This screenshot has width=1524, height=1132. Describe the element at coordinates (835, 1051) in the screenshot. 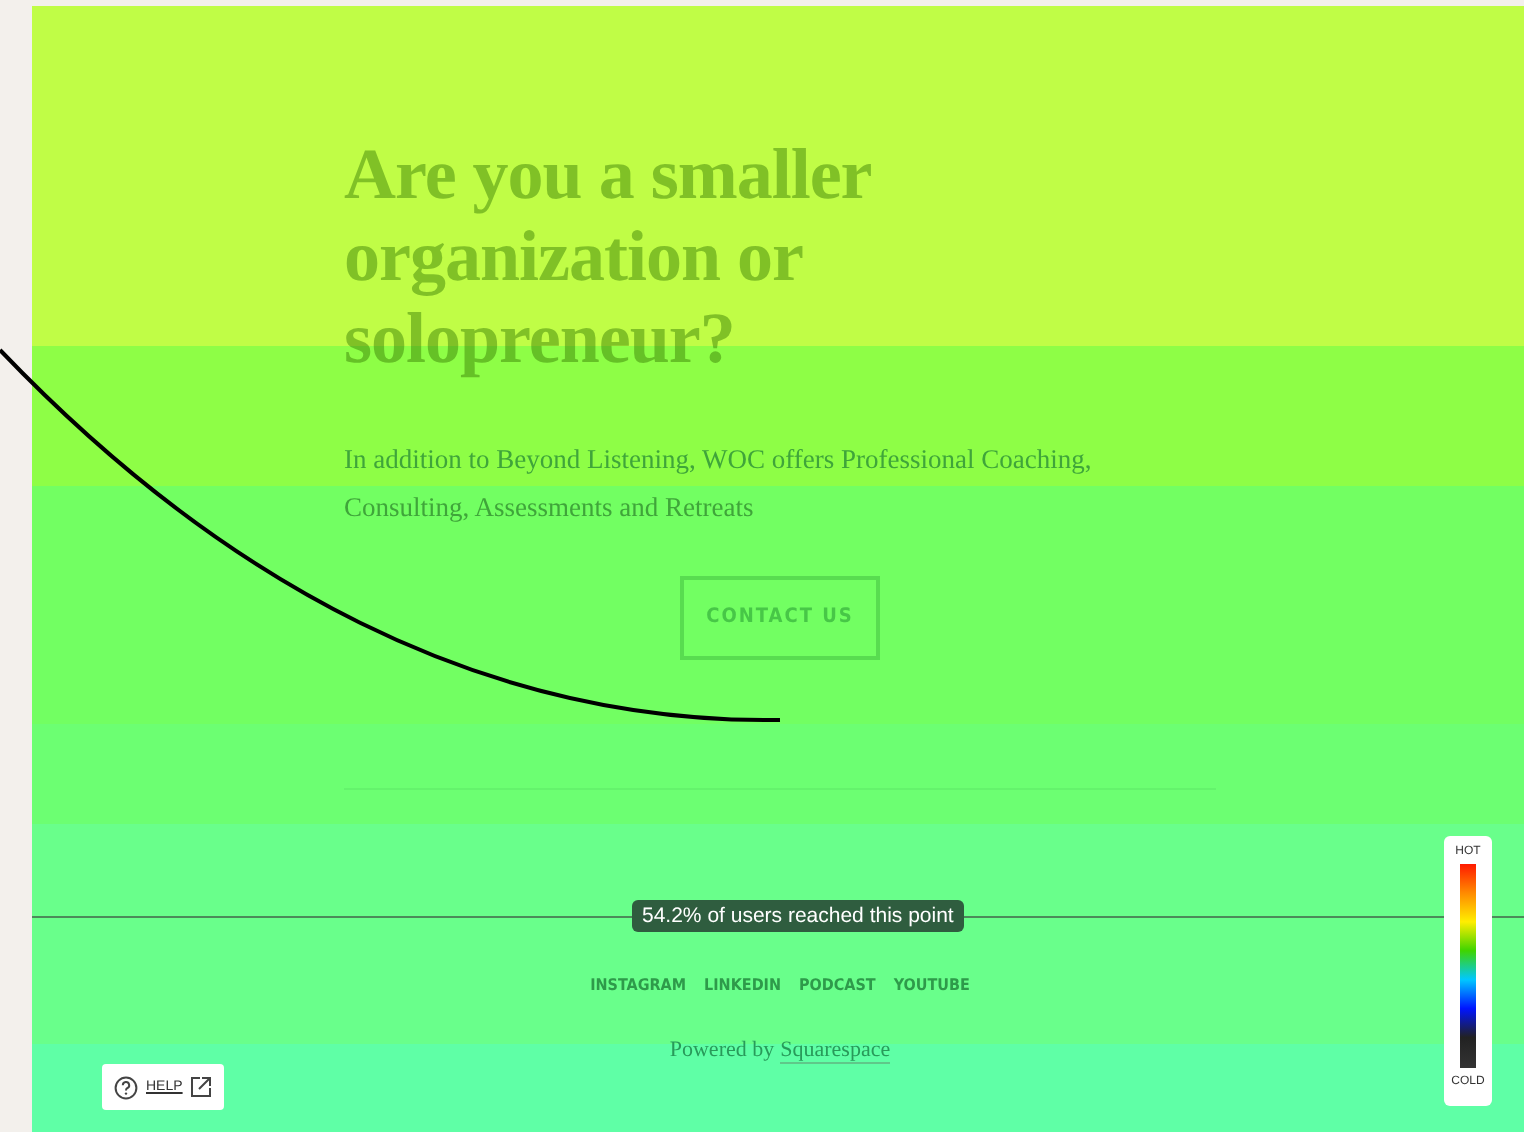

I see `squarespace-link: Squarespace` at that location.